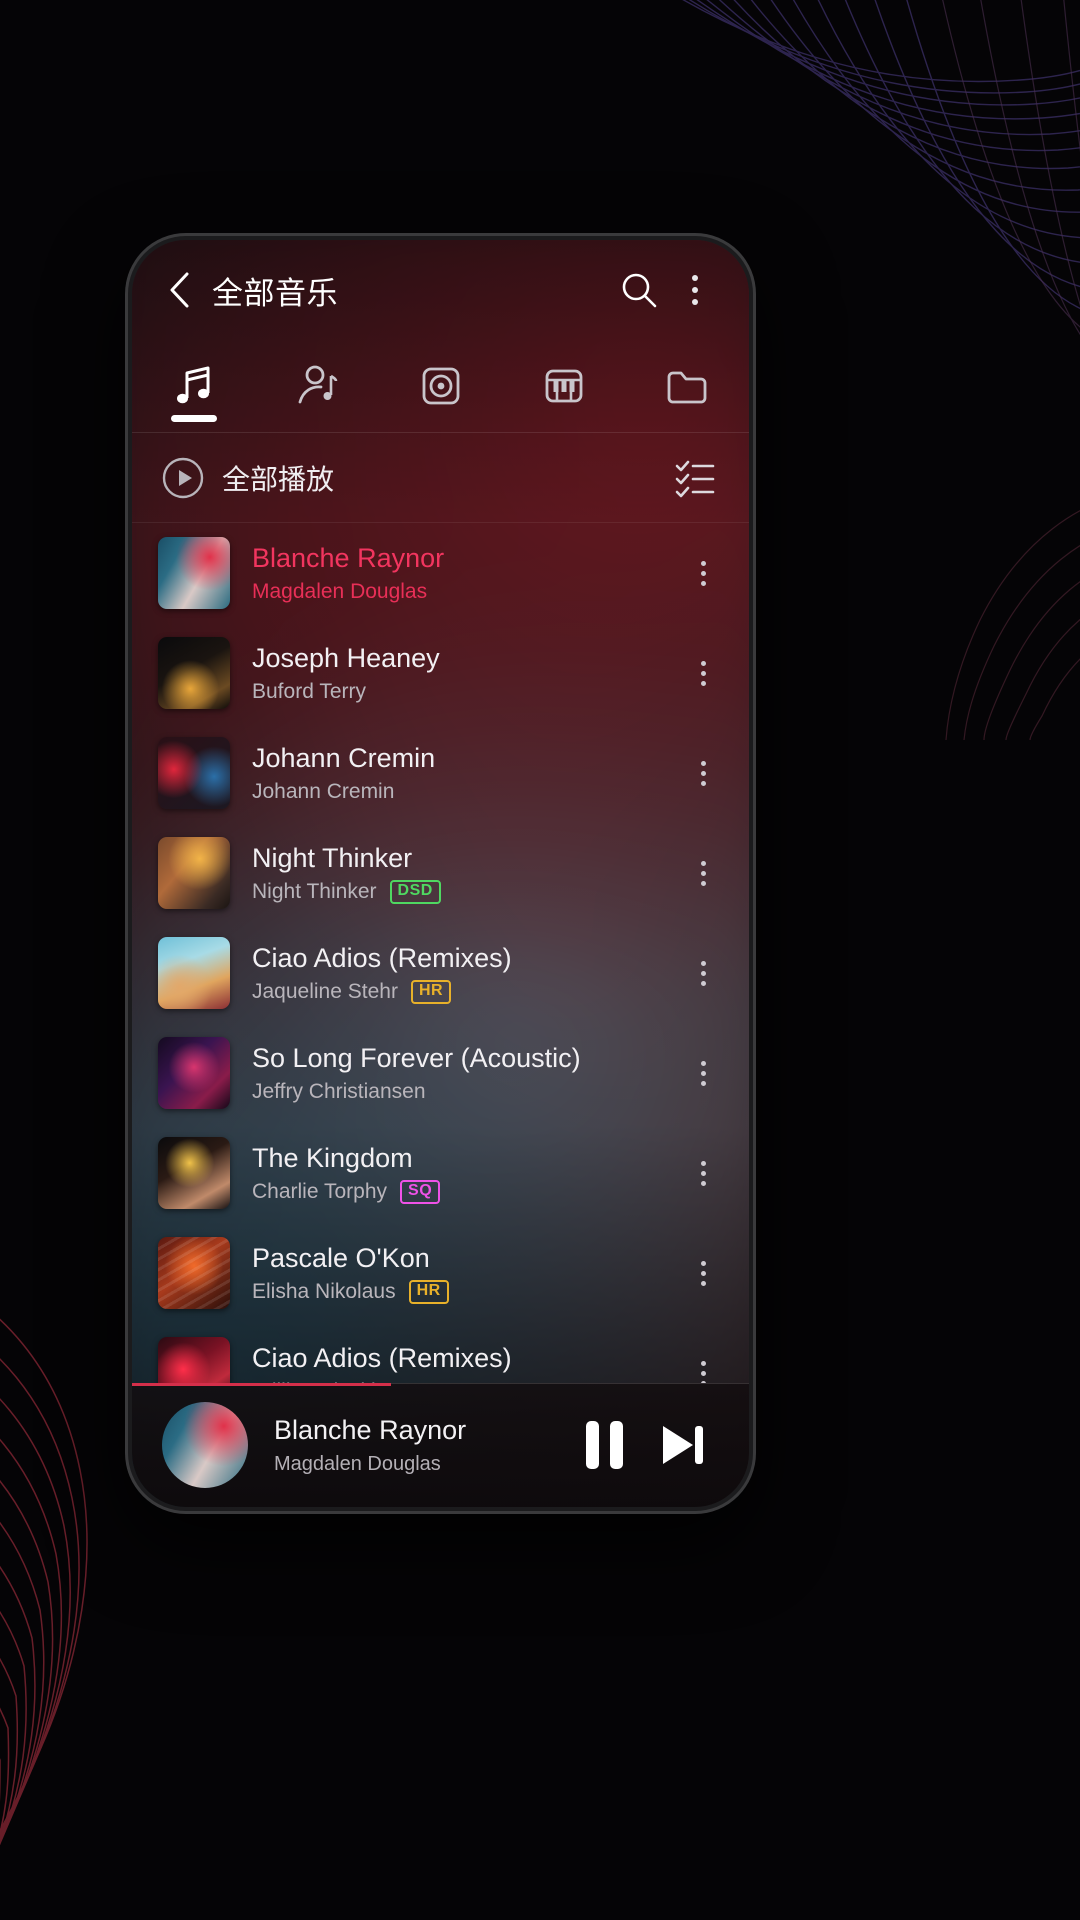 This screenshot has height=1920, width=1080. Describe the element at coordinates (415, 892) in the screenshot. I see `quality-badge-dsd: DSD` at that location.